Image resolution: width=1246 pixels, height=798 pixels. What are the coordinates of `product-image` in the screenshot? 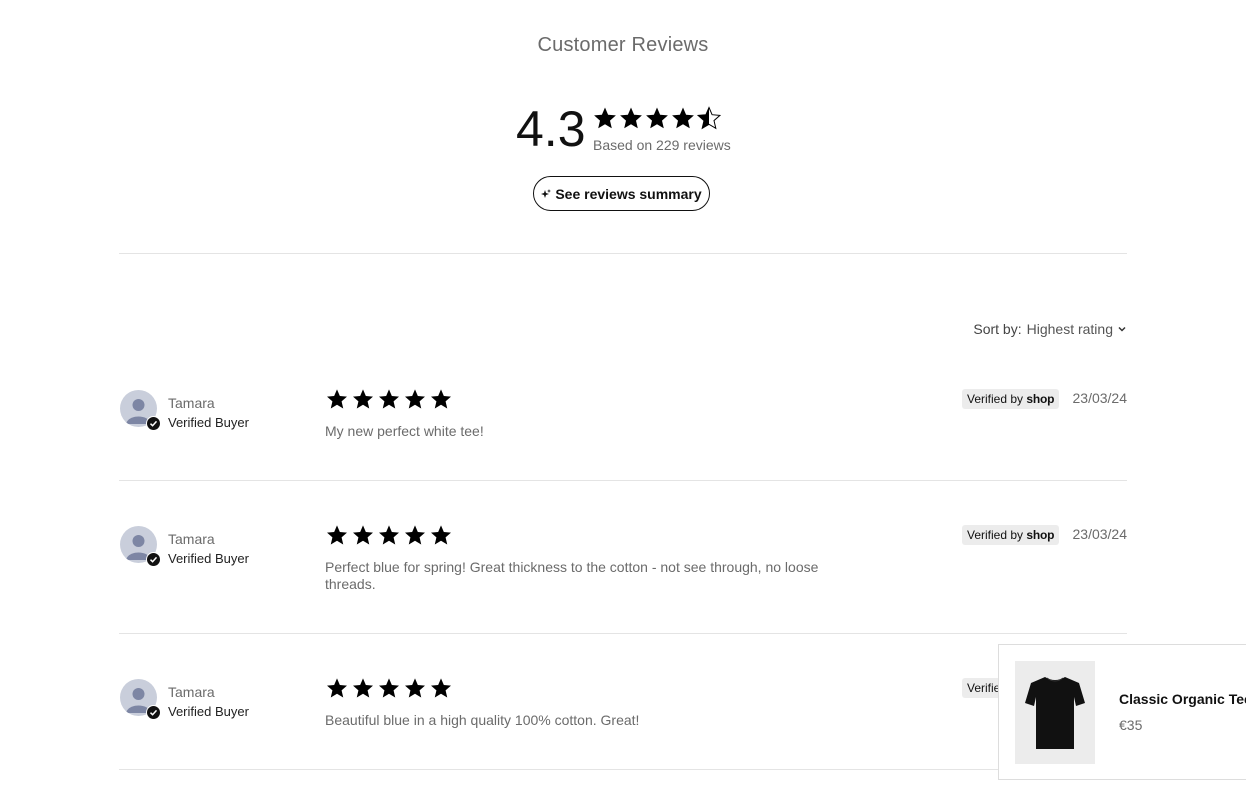 It's located at (1055, 712).